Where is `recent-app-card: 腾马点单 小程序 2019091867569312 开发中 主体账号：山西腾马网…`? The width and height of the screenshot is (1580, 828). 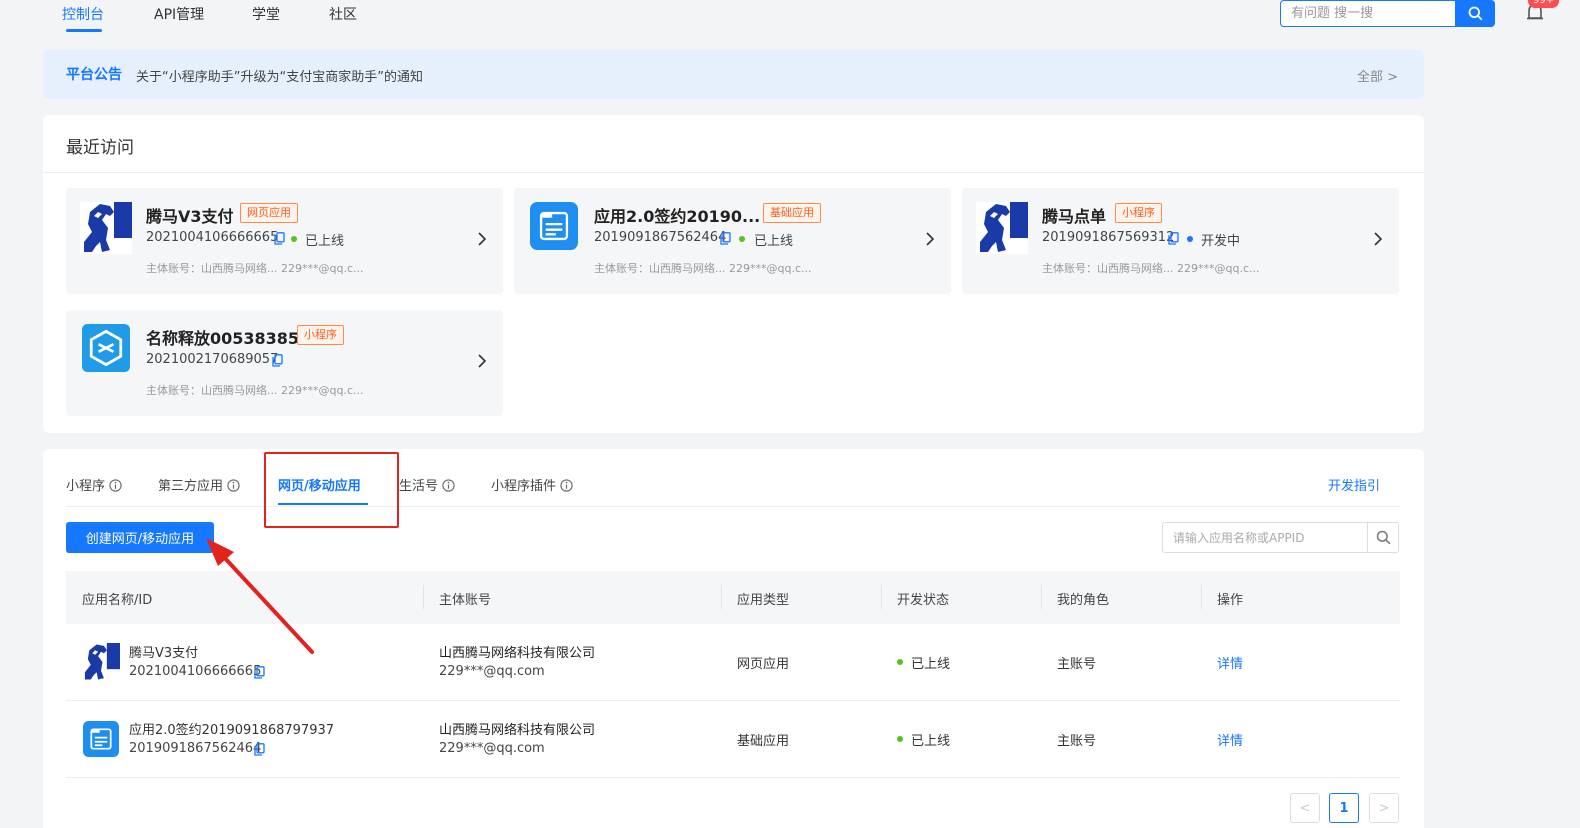 recent-app-card: 腾马点单 小程序 2019091867569312 开发中 主体账号：山西腾马网… is located at coordinates (1180, 241).